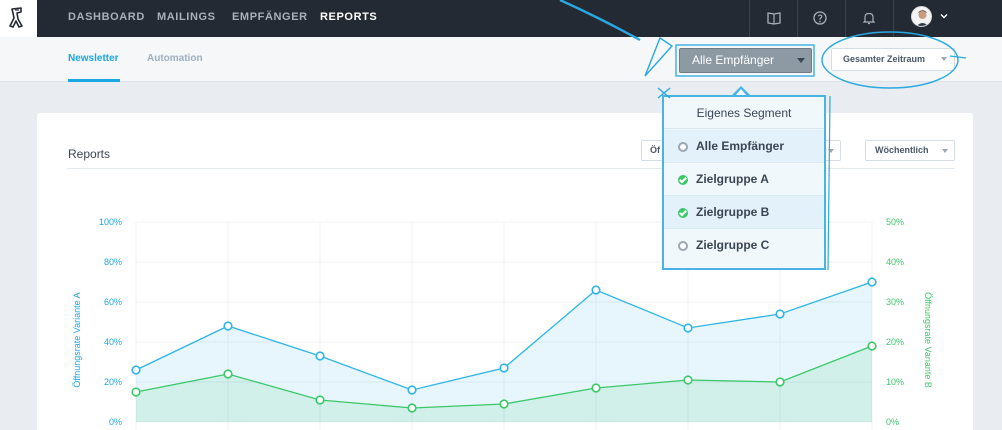 The height and width of the screenshot is (430, 1002). What do you see at coordinates (928, 340) in the screenshot?
I see `right-axis-label: Öffnungsrate Variante B` at bounding box center [928, 340].